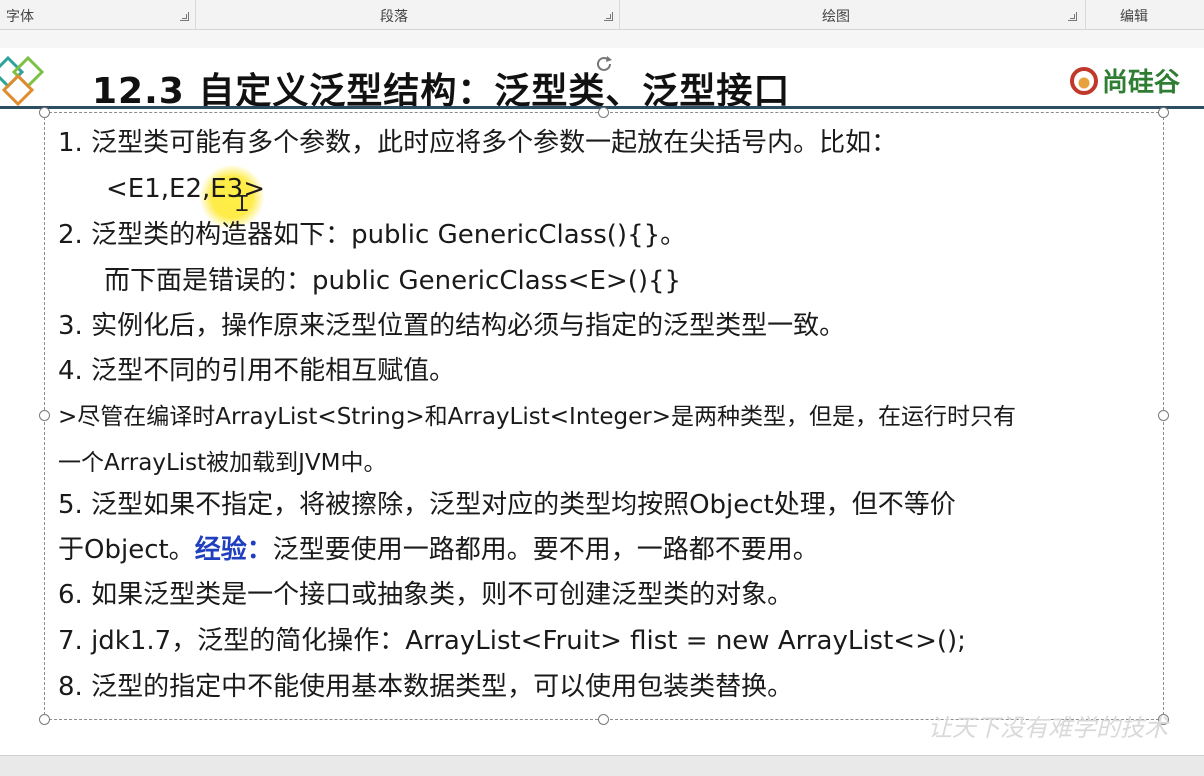 Image resolution: width=1204 pixels, height=776 pixels. Describe the element at coordinates (602, 765) in the screenshot. I see `status-bar` at that location.